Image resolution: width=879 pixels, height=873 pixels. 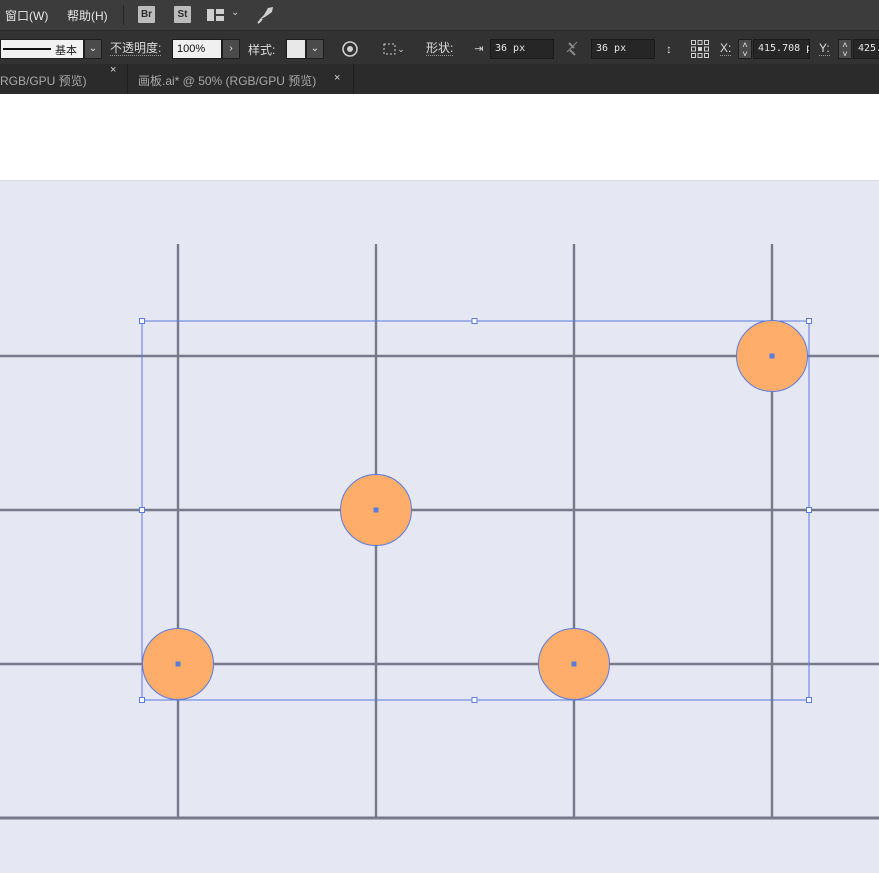 I want to click on tab-title: 画板.ai* @ 50% (RGB/GPU 预览), so click(x=227, y=81).